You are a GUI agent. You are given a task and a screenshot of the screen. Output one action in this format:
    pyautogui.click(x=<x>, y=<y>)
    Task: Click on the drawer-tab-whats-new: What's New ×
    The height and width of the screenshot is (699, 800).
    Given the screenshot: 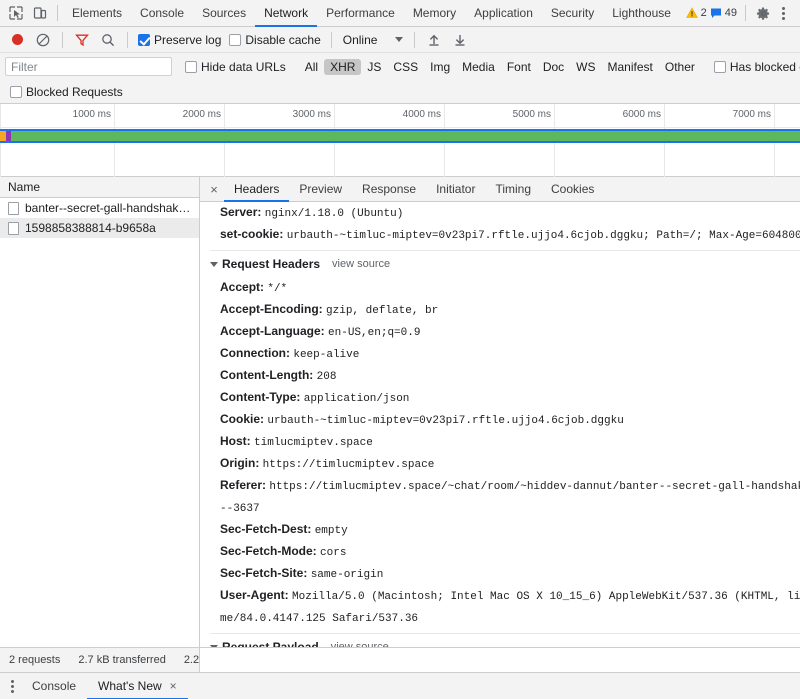 What is the action you would take?
    pyautogui.click(x=137, y=686)
    